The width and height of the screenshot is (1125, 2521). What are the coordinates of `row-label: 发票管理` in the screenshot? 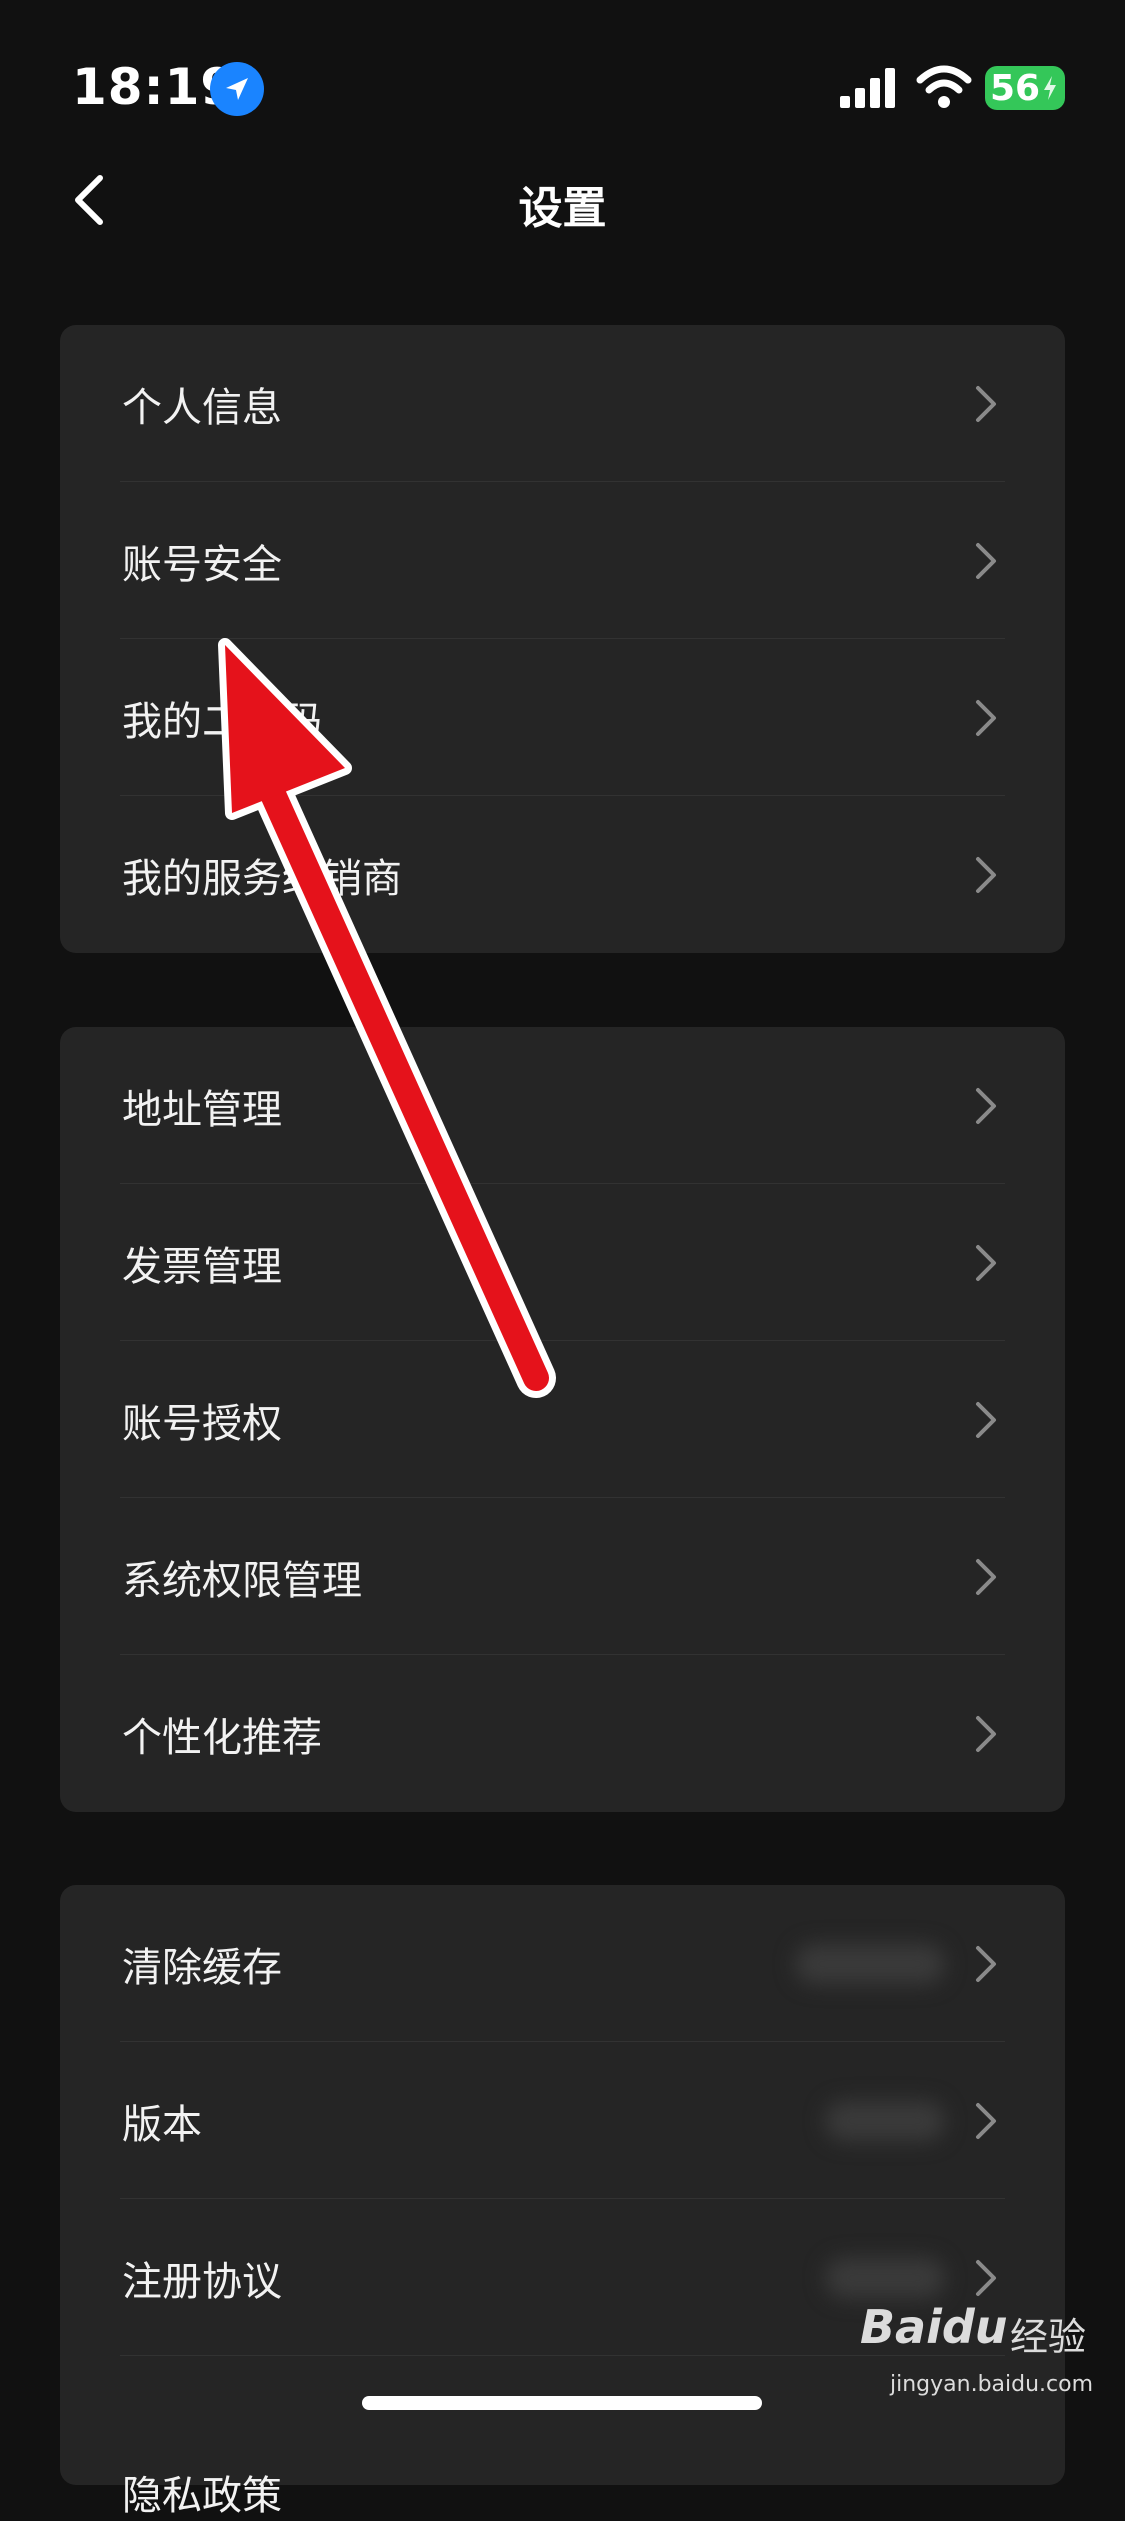 It's located at (202, 1266).